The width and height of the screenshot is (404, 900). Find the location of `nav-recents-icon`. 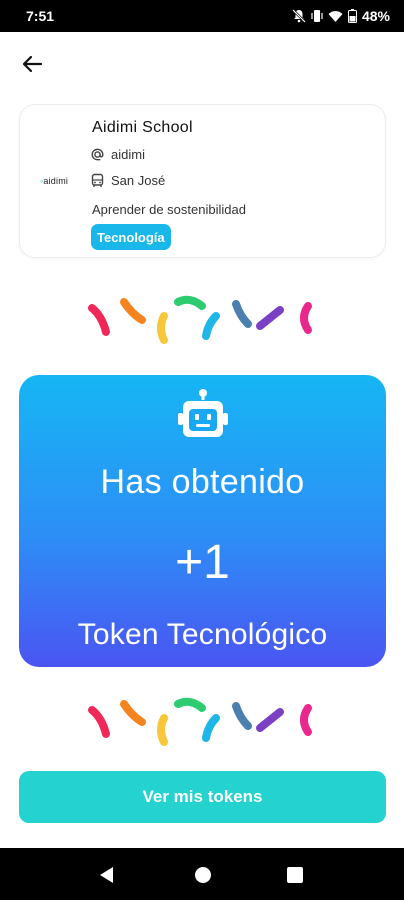

nav-recents-icon is located at coordinates (295, 875).